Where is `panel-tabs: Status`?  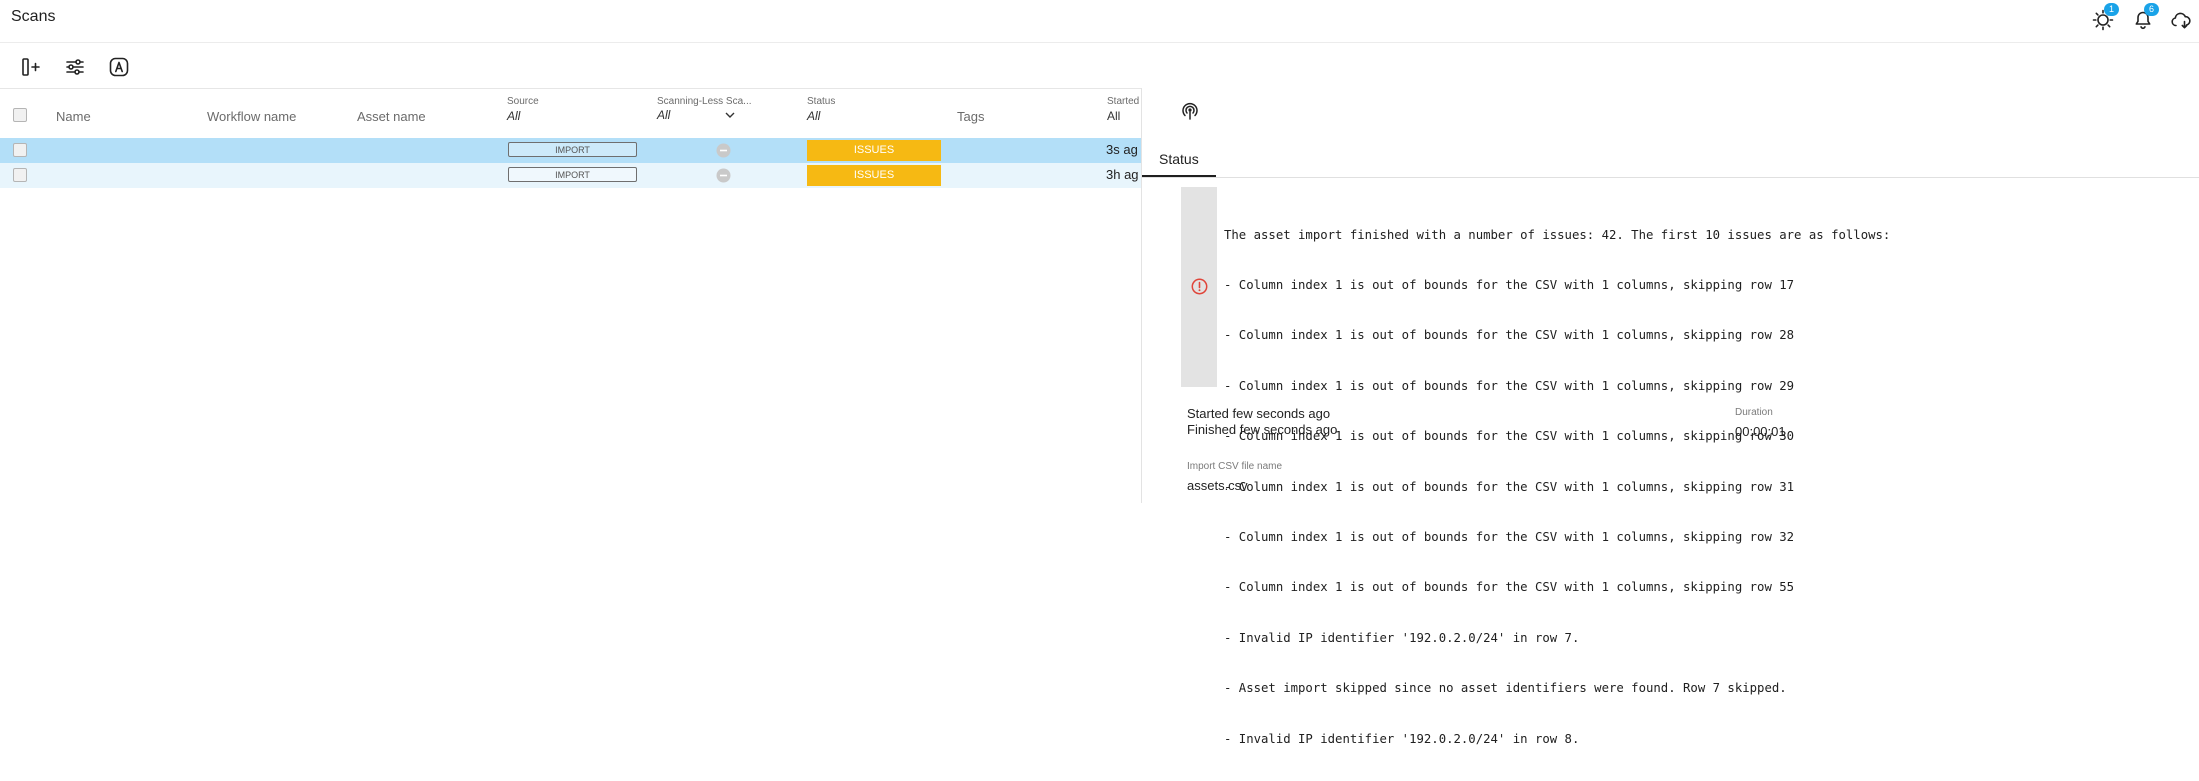 panel-tabs: Status is located at coordinates (1670, 161).